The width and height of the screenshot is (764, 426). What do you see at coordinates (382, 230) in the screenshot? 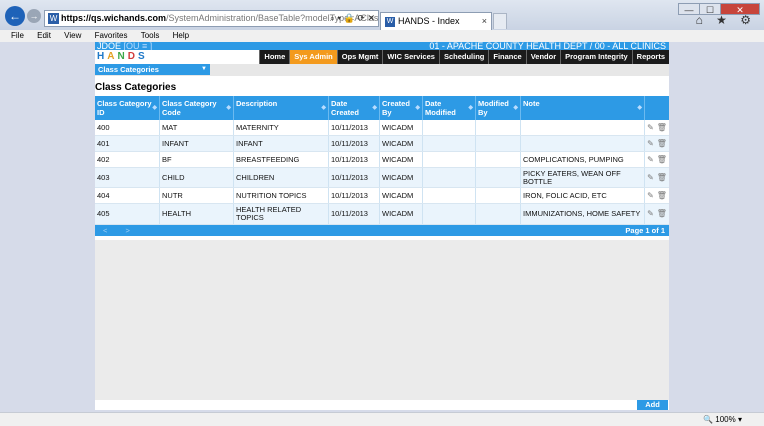
I see `grid-pager: < > Page 1 of 1` at bounding box center [382, 230].